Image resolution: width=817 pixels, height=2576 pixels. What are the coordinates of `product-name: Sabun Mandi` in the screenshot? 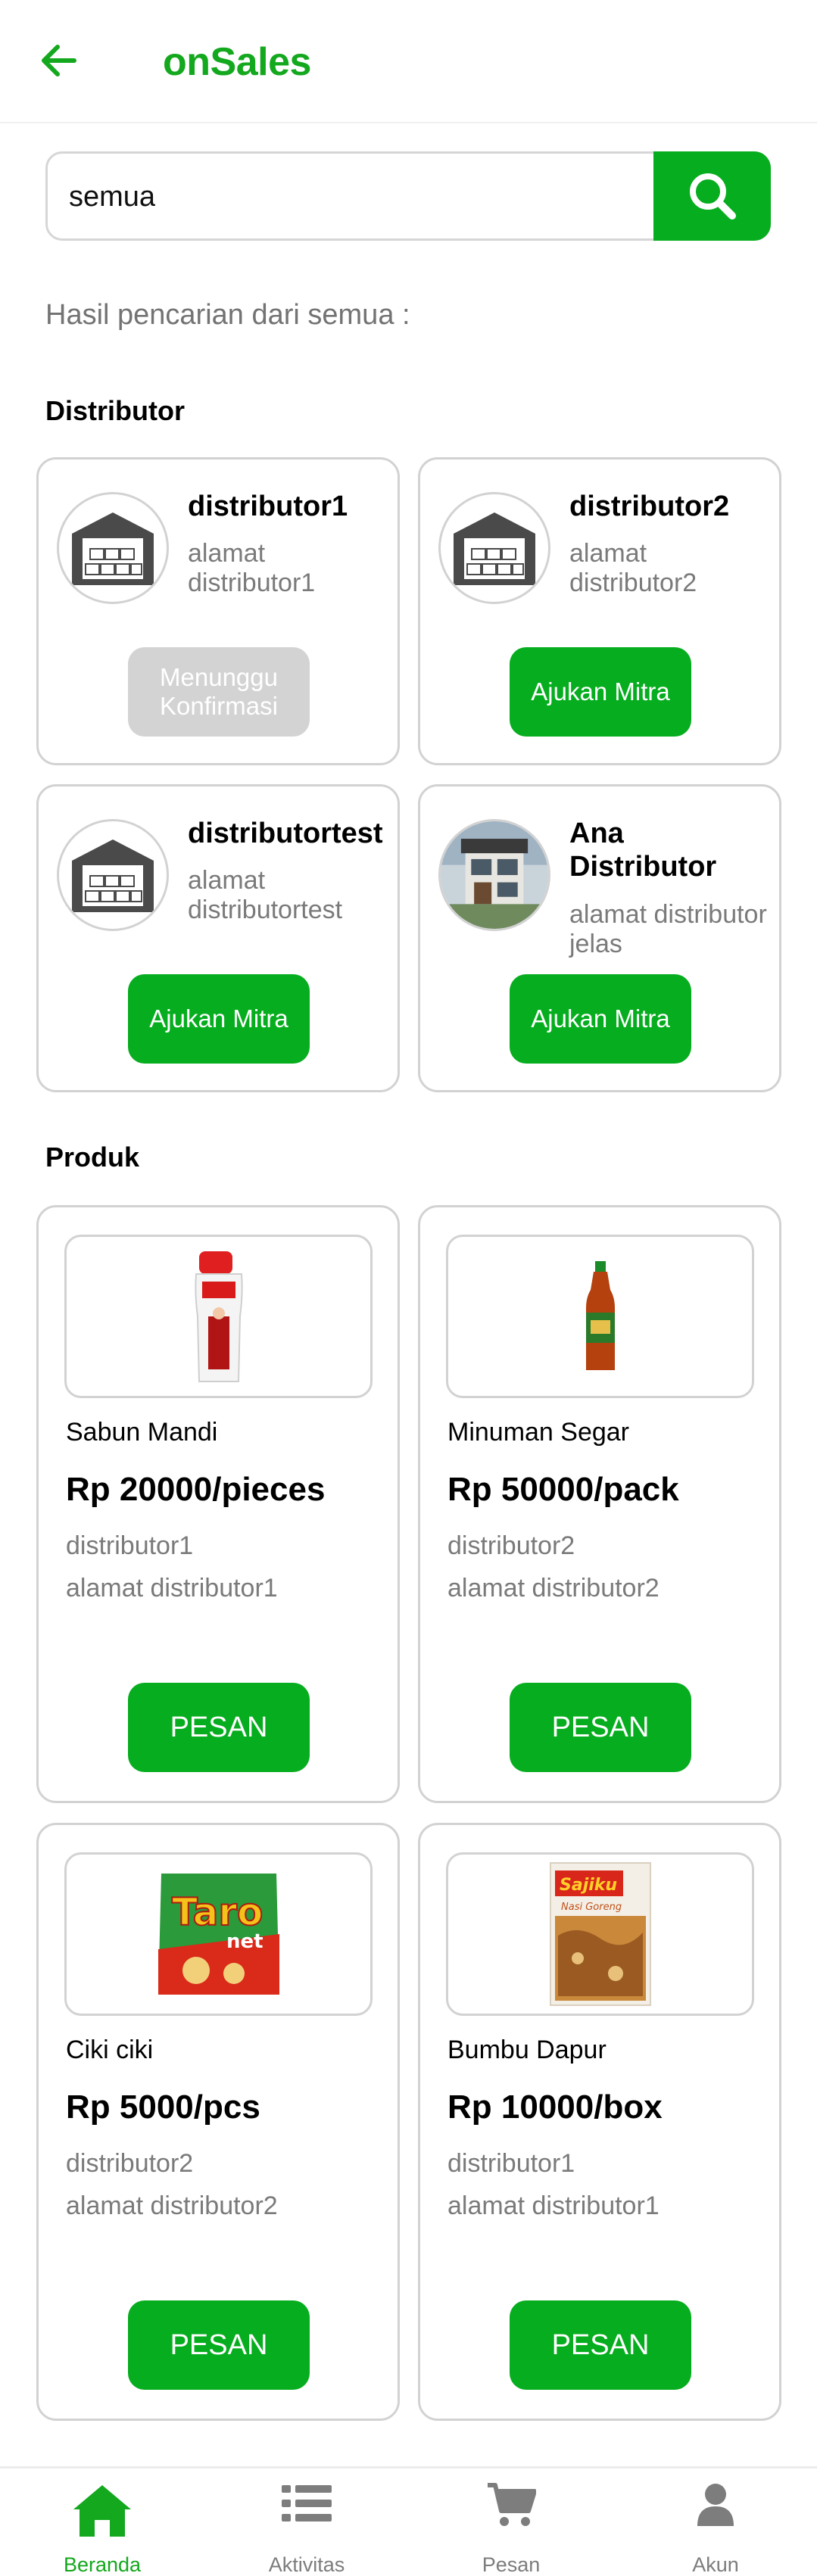 It's located at (142, 1432).